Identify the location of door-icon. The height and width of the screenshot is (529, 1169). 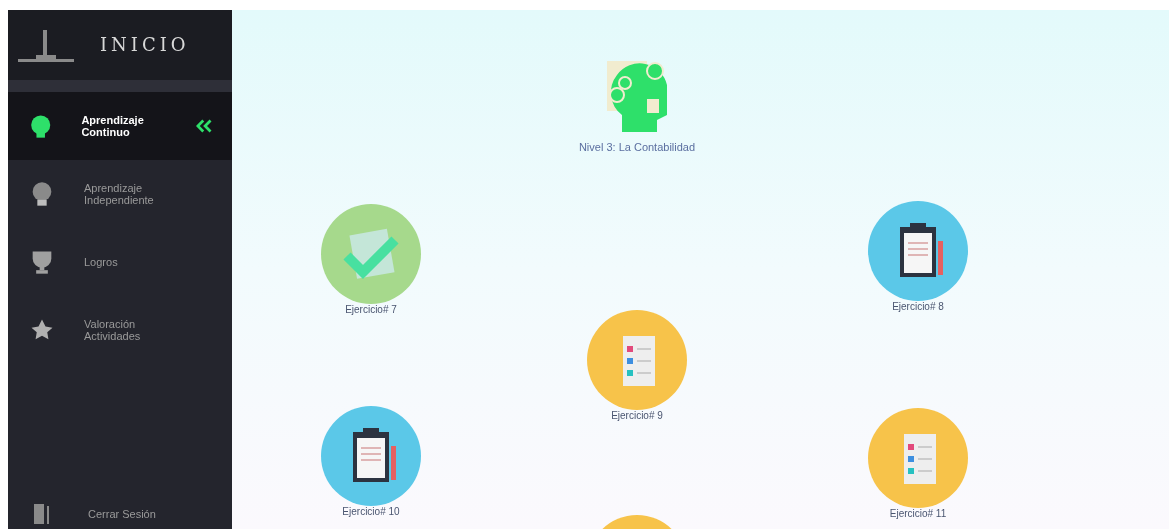
(42, 514).